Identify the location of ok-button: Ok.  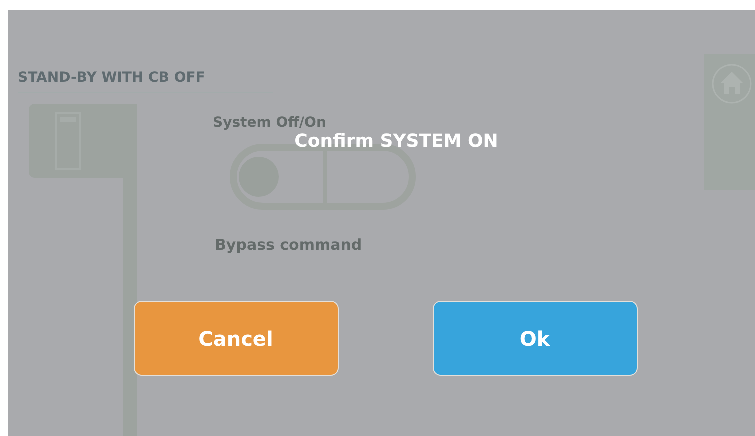
(535, 338).